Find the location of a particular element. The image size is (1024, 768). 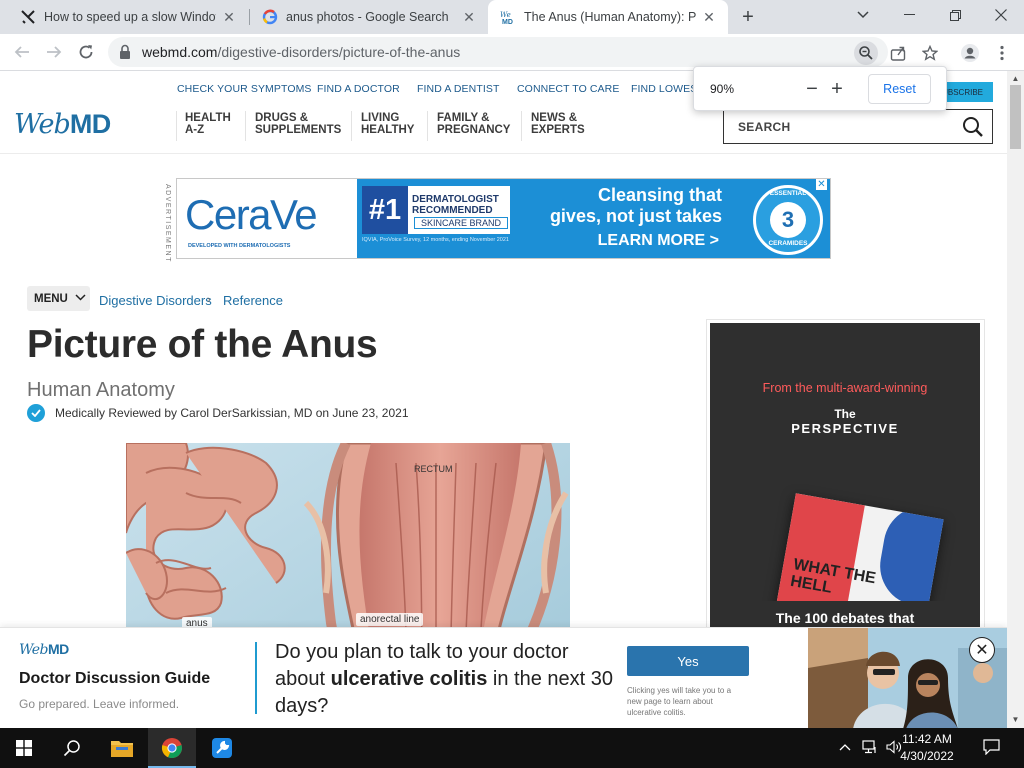

nav-line: HEALTH is located at coordinates (208, 118).